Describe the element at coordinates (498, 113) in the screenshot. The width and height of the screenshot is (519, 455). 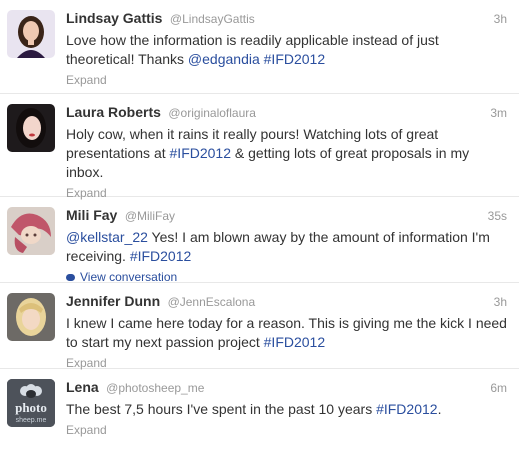
I see `tweet-timestamp: 3m` at that location.